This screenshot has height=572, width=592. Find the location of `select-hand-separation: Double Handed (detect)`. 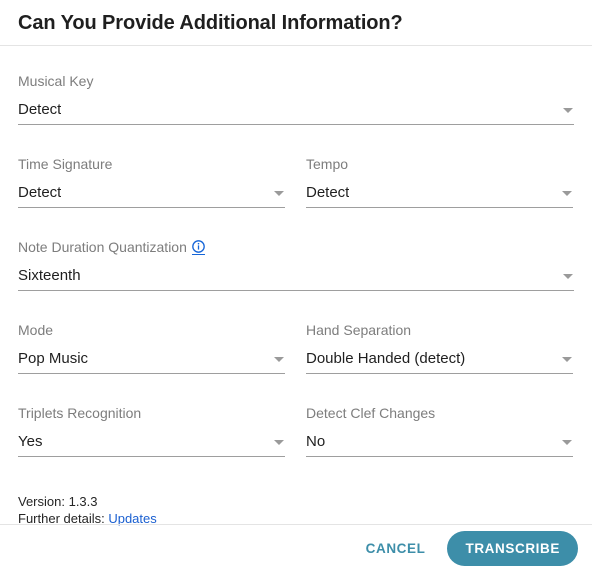

select-hand-separation: Double Handed (detect) is located at coordinates (439, 361).